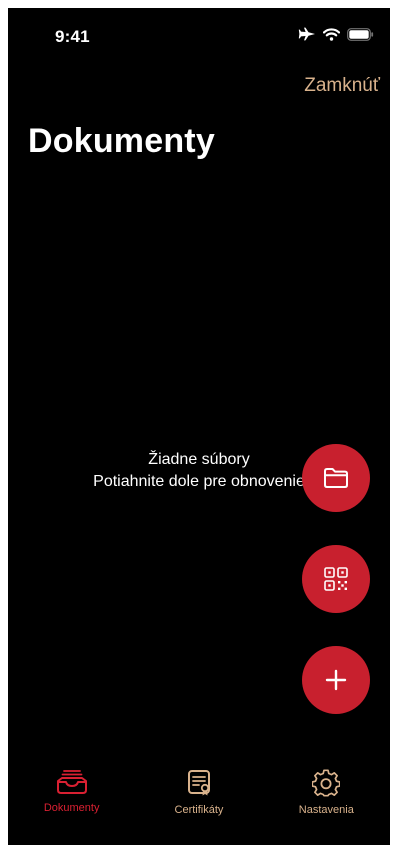 The image size is (398, 853). I want to click on tab-nastavenia: Nastavenia, so click(326, 800).